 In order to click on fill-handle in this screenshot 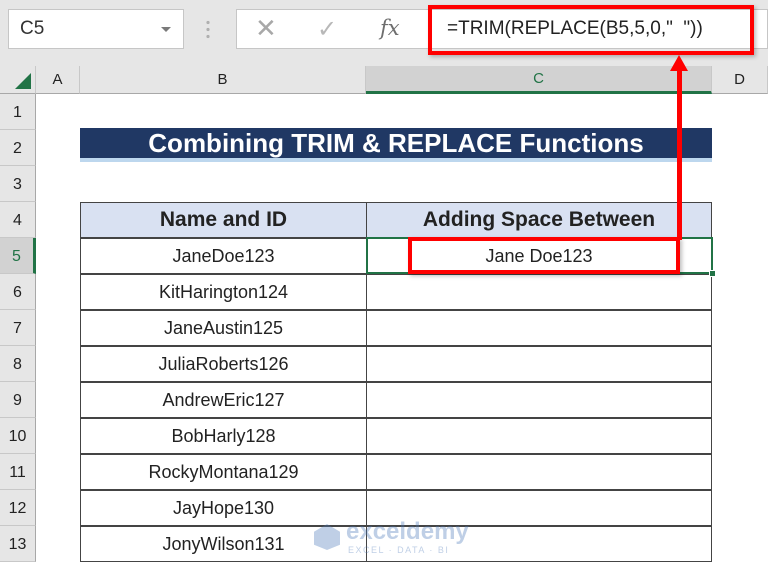, I will do `click(712, 273)`.